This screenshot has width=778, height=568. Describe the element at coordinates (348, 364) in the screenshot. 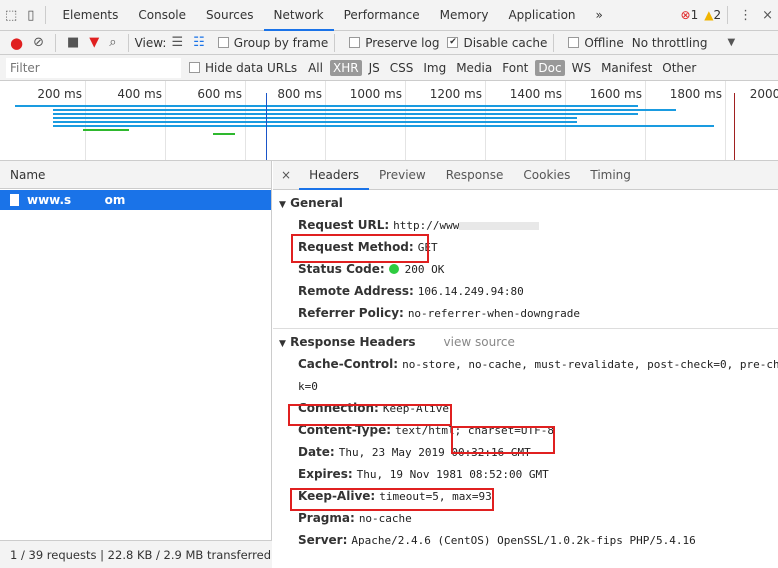

I see `header-name: Cache-Control:` at that location.